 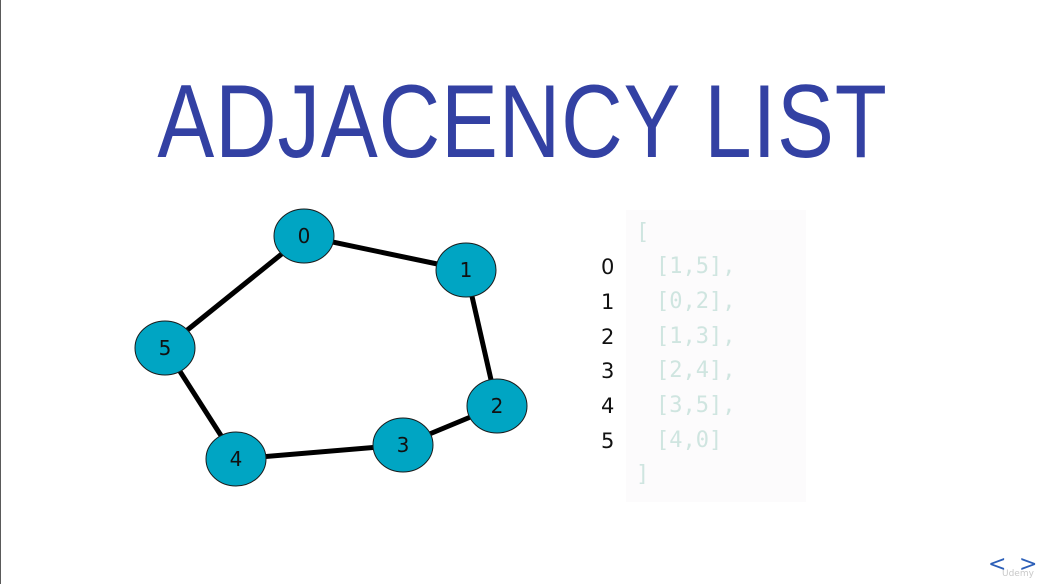 What do you see at coordinates (643, 232) in the screenshot?
I see `list-open-bracket: [` at bounding box center [643, 232].